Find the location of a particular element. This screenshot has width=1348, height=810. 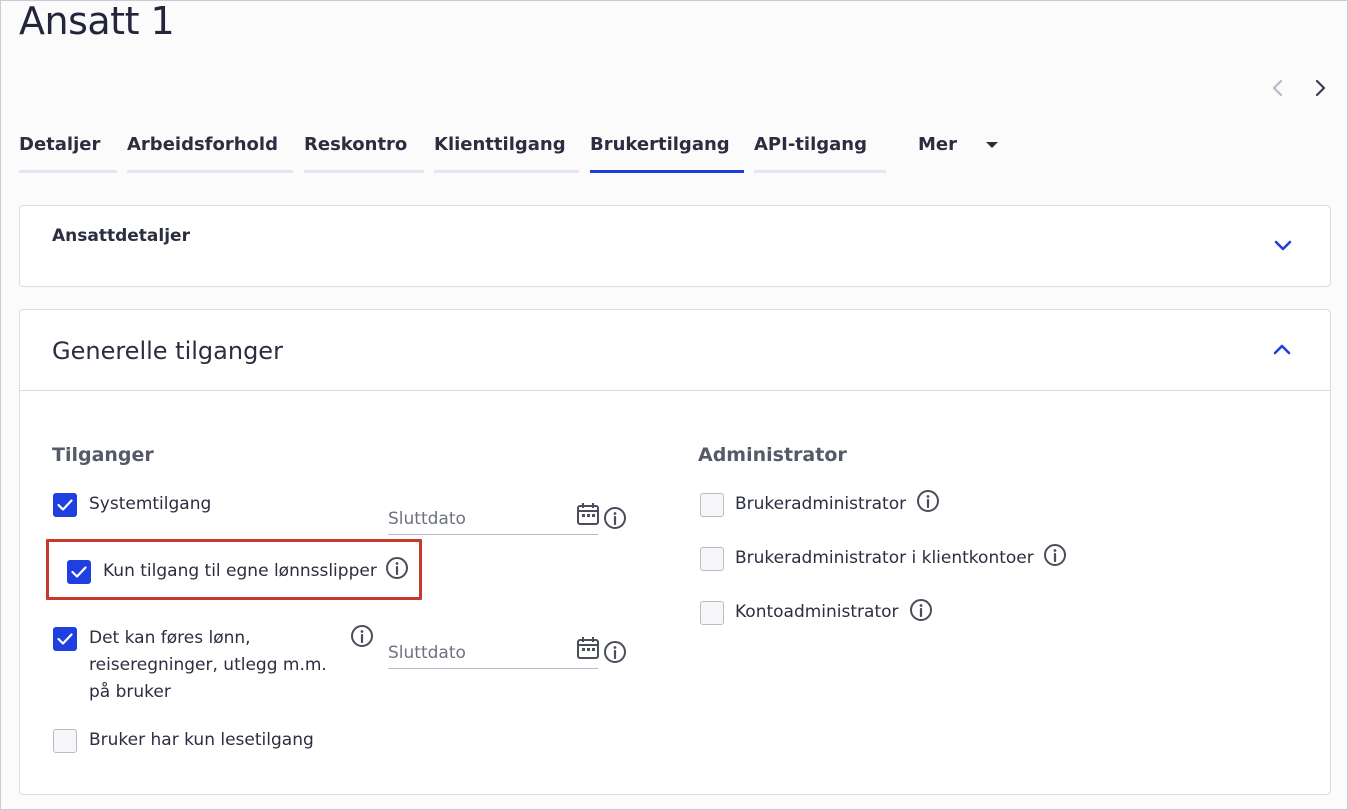

tab-reskontro: Reskontro is located at coordinates (364, 151).